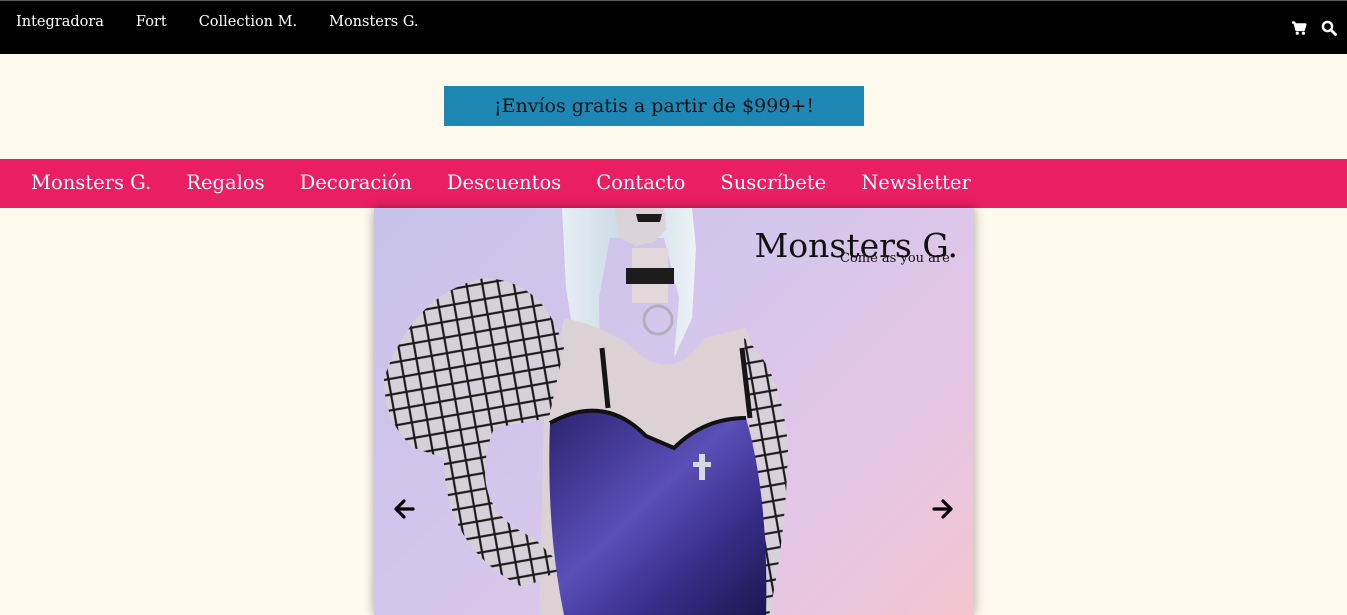 Image resolution: width=1347 pixels, height=615 pixels. I want to click on arrow-right-icon, so click(942, 509).